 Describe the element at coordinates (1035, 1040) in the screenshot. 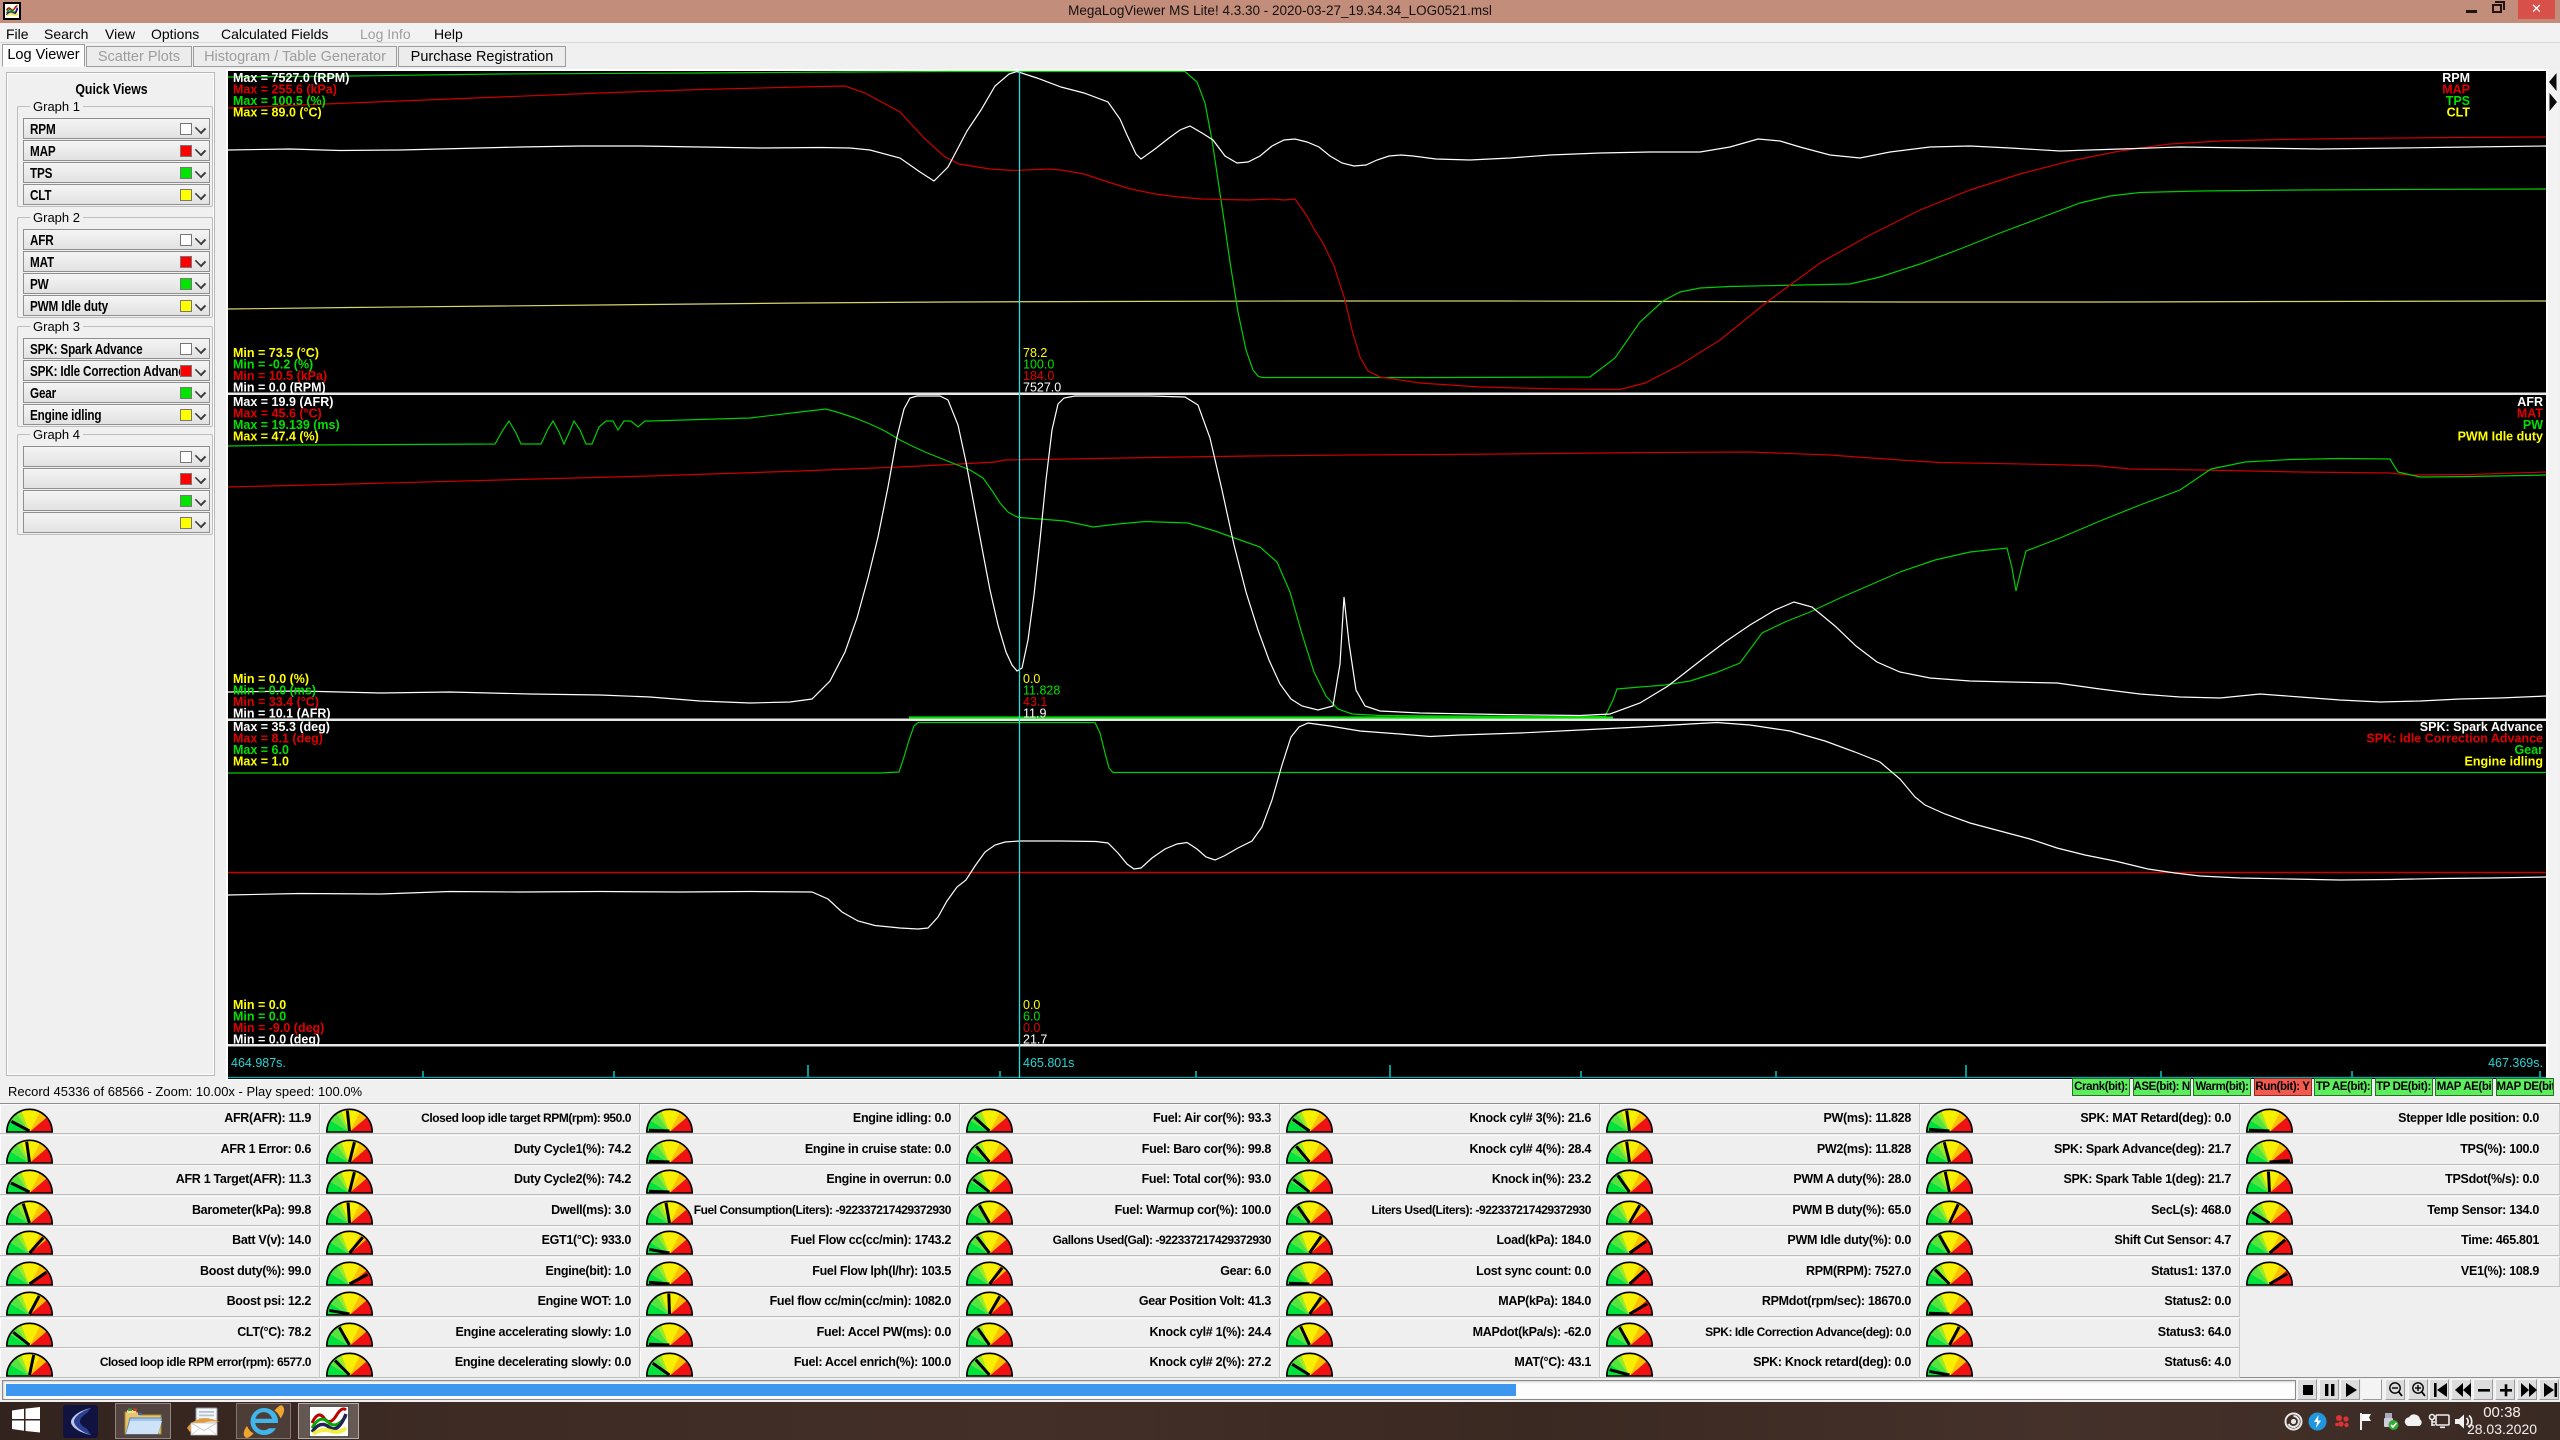

I see `svg-text: 21.7` at that location.